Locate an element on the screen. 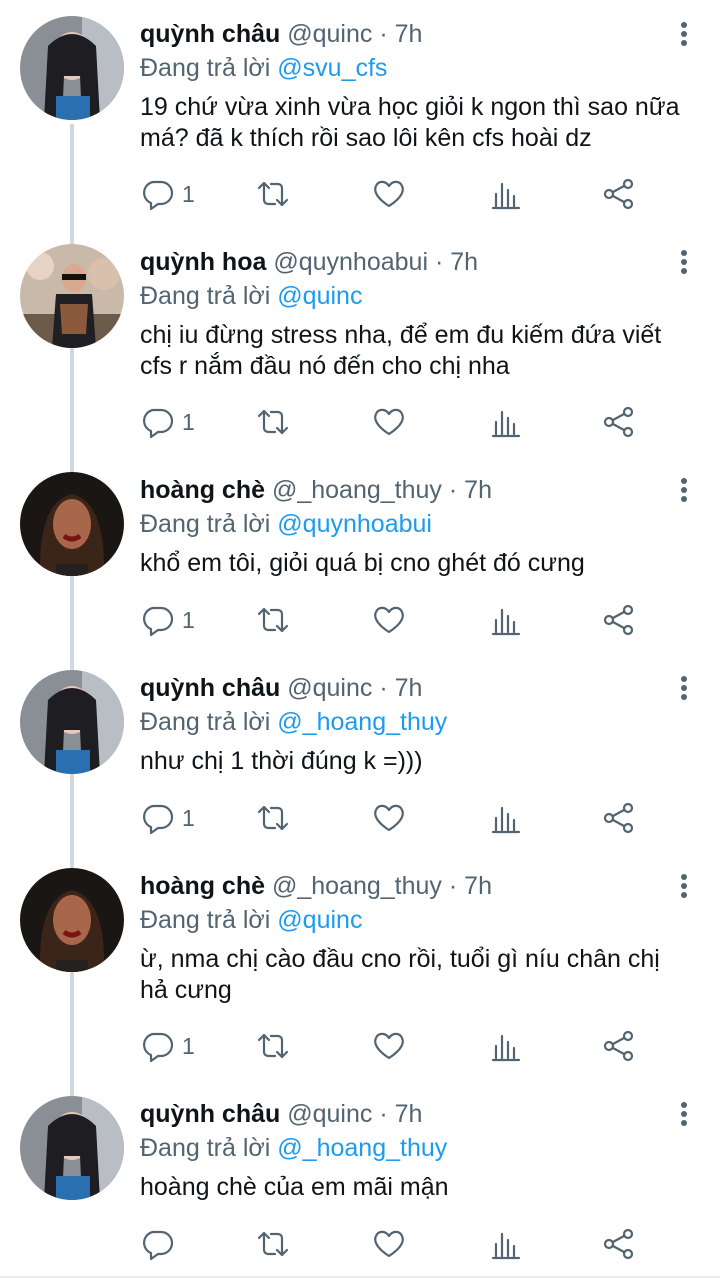  replying-to: Đang trả lời @quynhoabui is located at coordinates (286, 524).